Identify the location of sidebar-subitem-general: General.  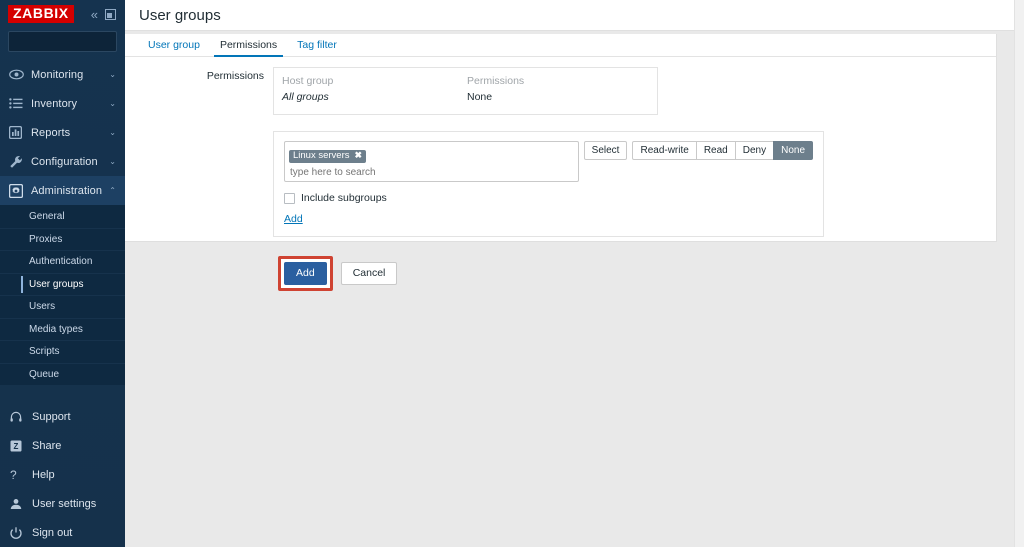
(62, 216).